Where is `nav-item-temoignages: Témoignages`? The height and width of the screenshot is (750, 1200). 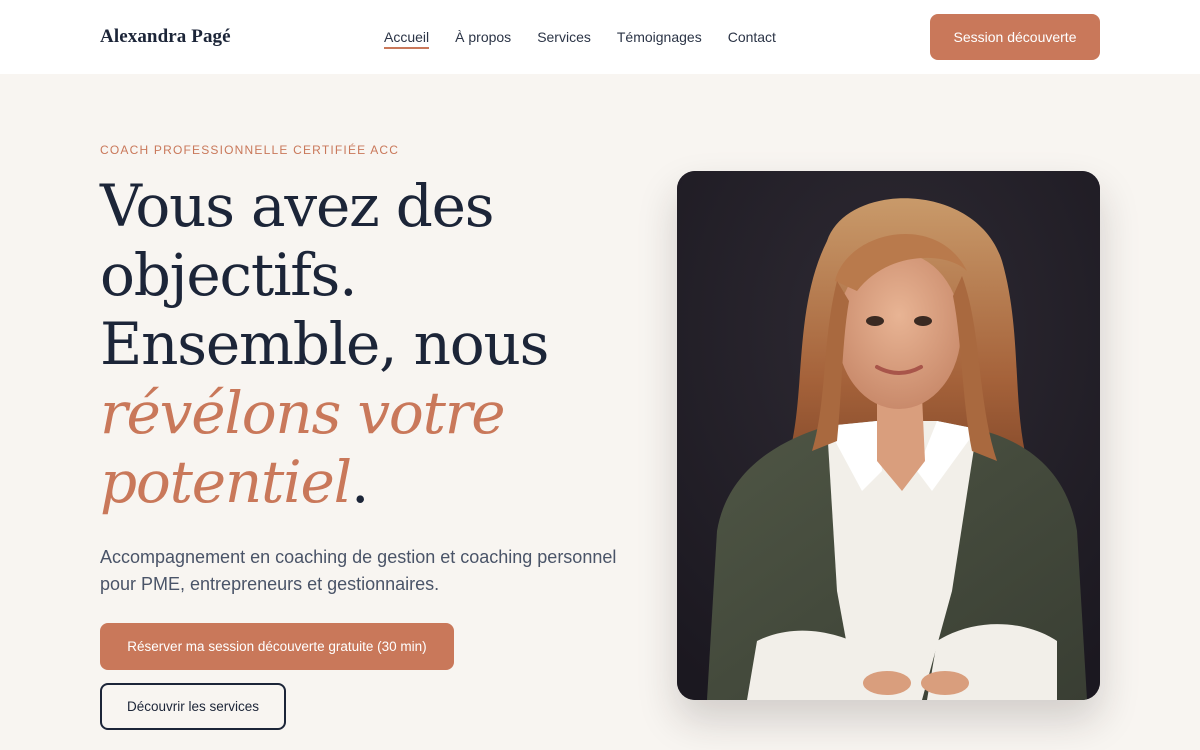 nav-item-temoignages: Témoignages is located at coordinates (659, 37).